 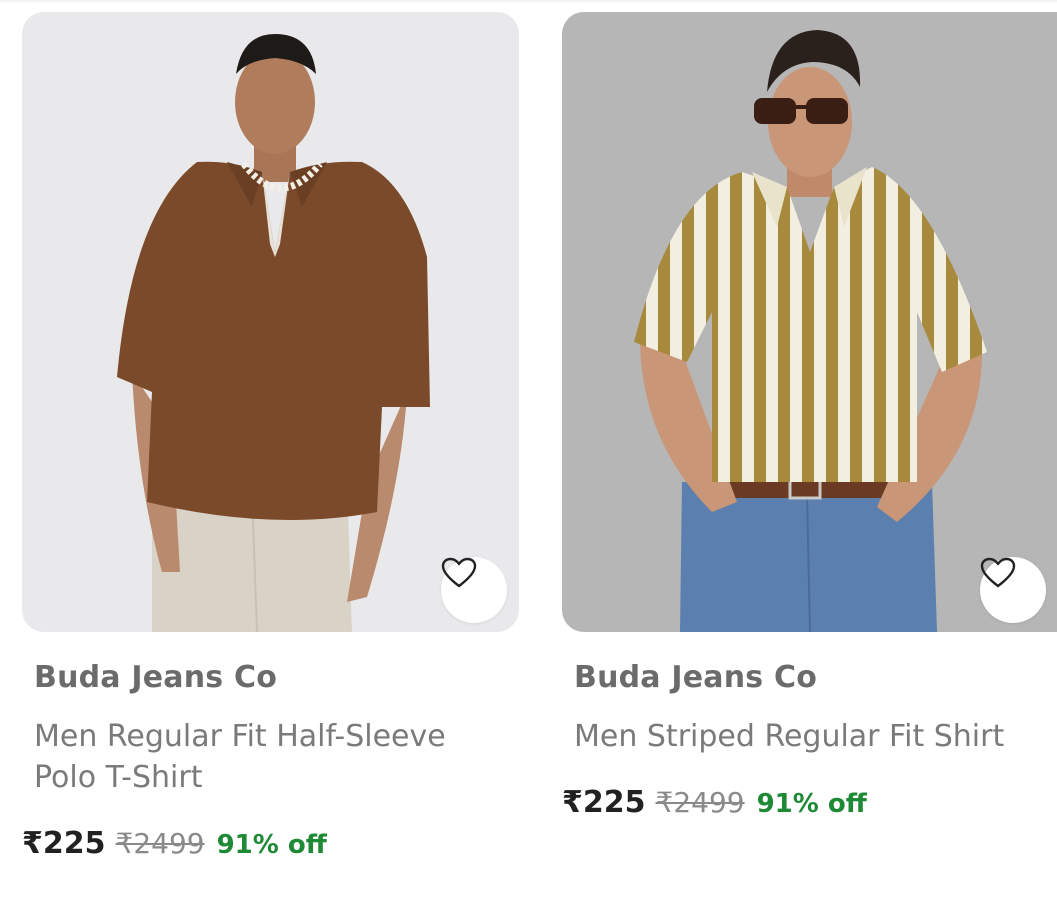 What do you see at coordinates (269, 757) in the screenshot?
I see `product-title: Men Regular Fit Half-Sleeve Polo T-Shirt` at bounding box center [269, 757].